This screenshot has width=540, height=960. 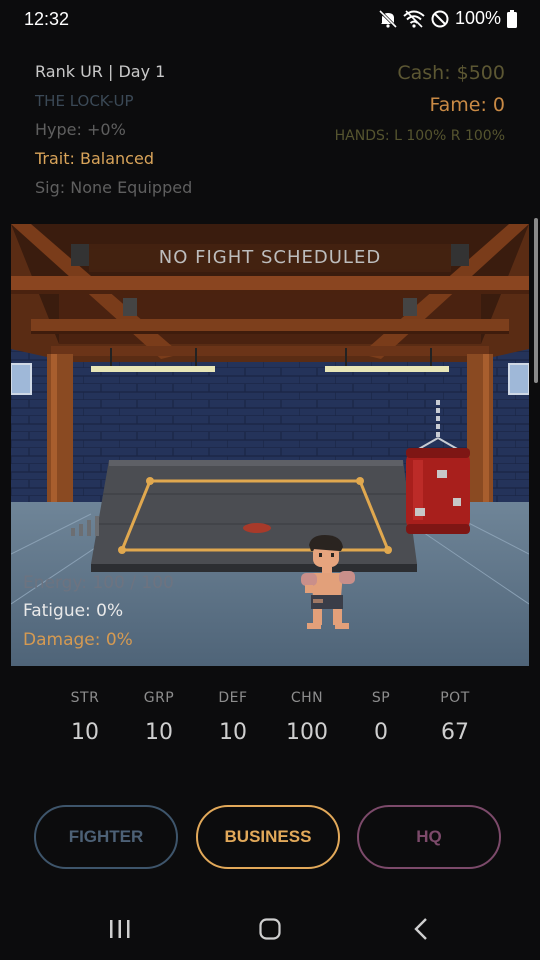 I want to click on wifi-off-icon, so click(x=414, y=18).